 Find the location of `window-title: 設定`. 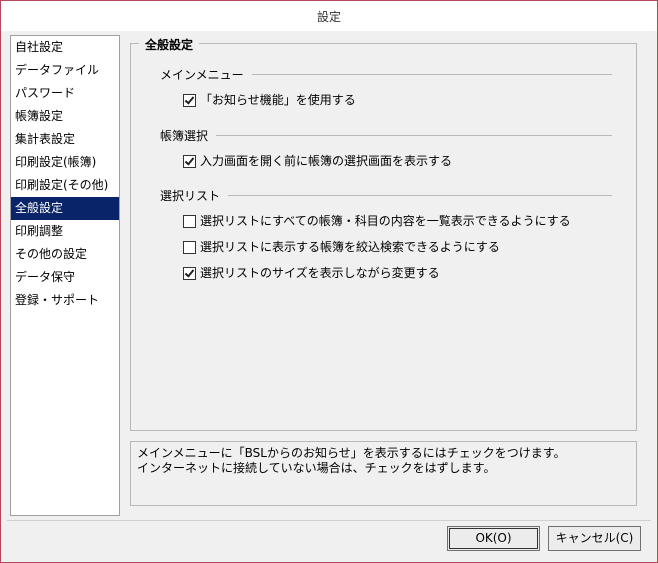

window-title: 設定 is located at coordinates (329, 16).